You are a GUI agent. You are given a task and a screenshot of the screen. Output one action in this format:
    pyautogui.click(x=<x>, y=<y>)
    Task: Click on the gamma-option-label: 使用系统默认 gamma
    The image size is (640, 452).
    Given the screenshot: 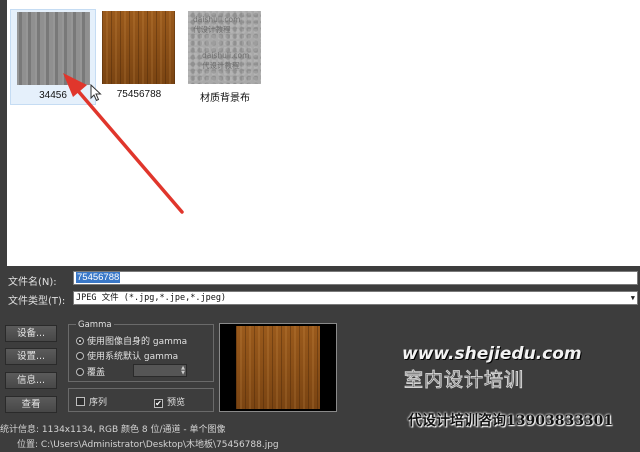 What is the action you would take?
    pyautogui.click(x=133, y=357)
    